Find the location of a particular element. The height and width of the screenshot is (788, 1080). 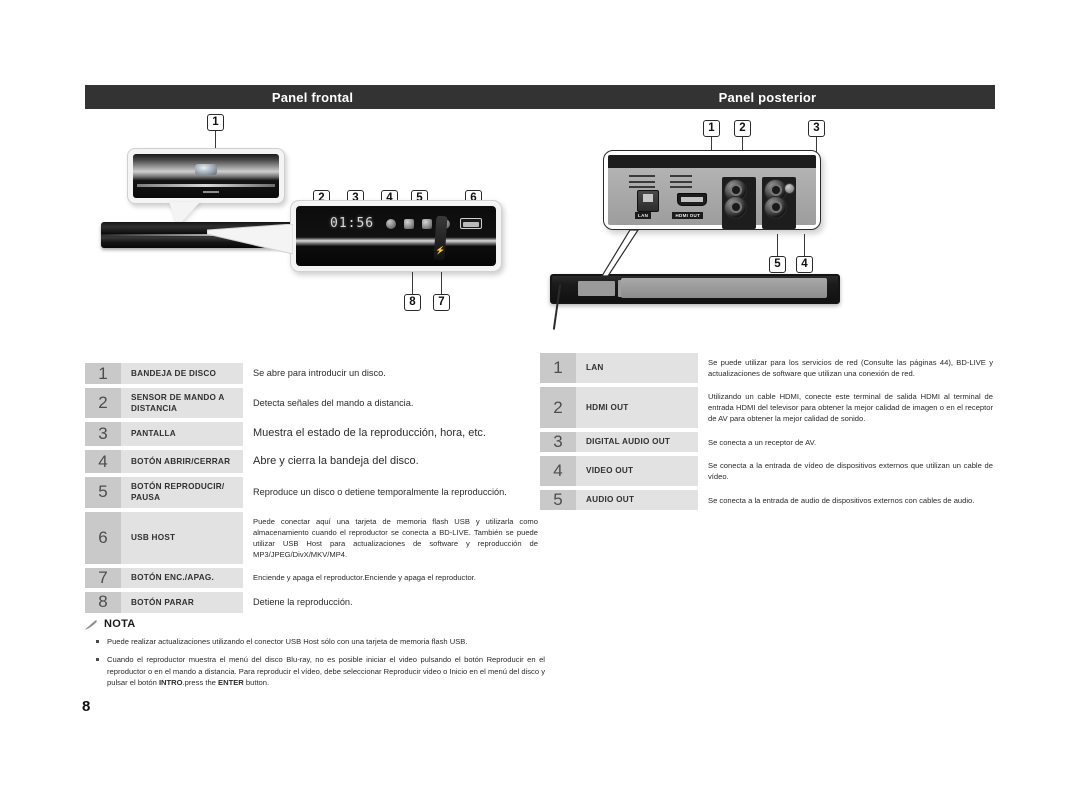

rear-panel-illustration: 1 2 3 LAN HDMI OUT 5 4 is located at coordinates (767, 227).